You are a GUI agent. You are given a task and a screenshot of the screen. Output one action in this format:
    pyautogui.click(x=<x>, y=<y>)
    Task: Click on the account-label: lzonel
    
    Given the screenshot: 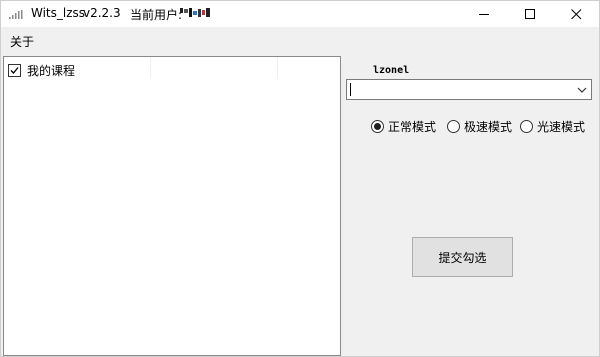 What is the action you would take?
    pyautogui.click(x=391, y=70)
    